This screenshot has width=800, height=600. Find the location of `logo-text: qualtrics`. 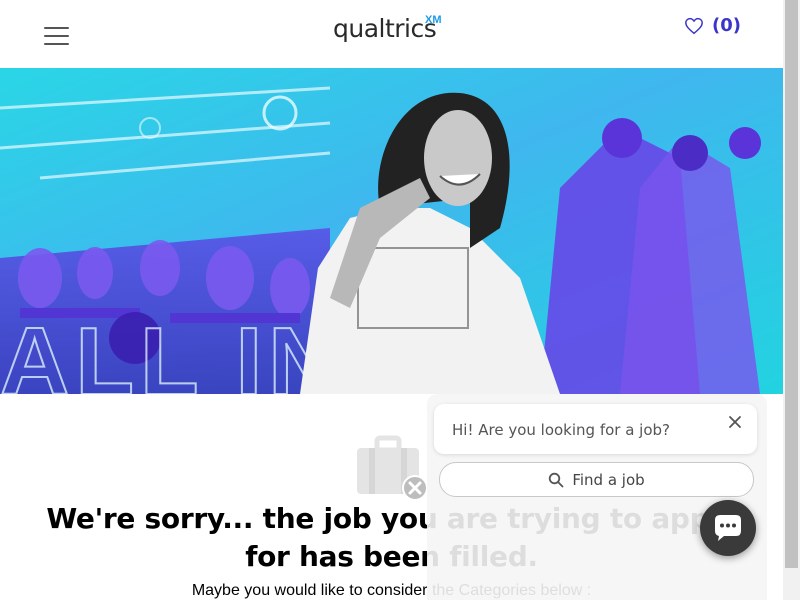

logo-text: qualtrics is located at coordinates (385, 28).